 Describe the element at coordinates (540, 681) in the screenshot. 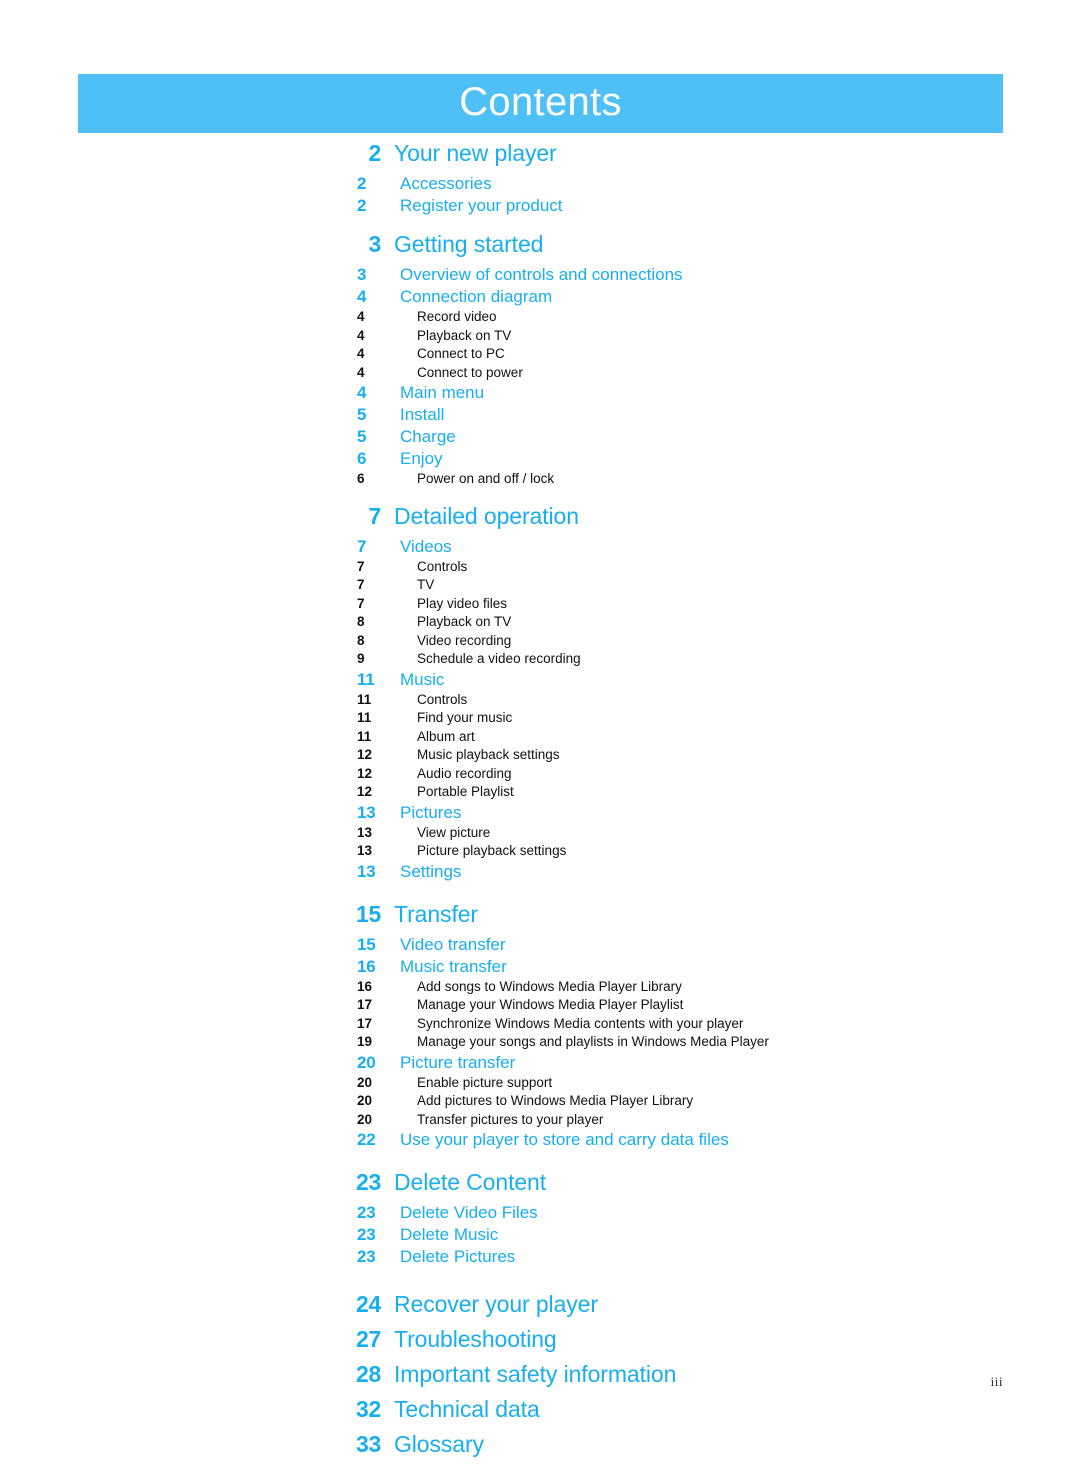

I see `toc-entry-level-2: 11 Music` at that location.